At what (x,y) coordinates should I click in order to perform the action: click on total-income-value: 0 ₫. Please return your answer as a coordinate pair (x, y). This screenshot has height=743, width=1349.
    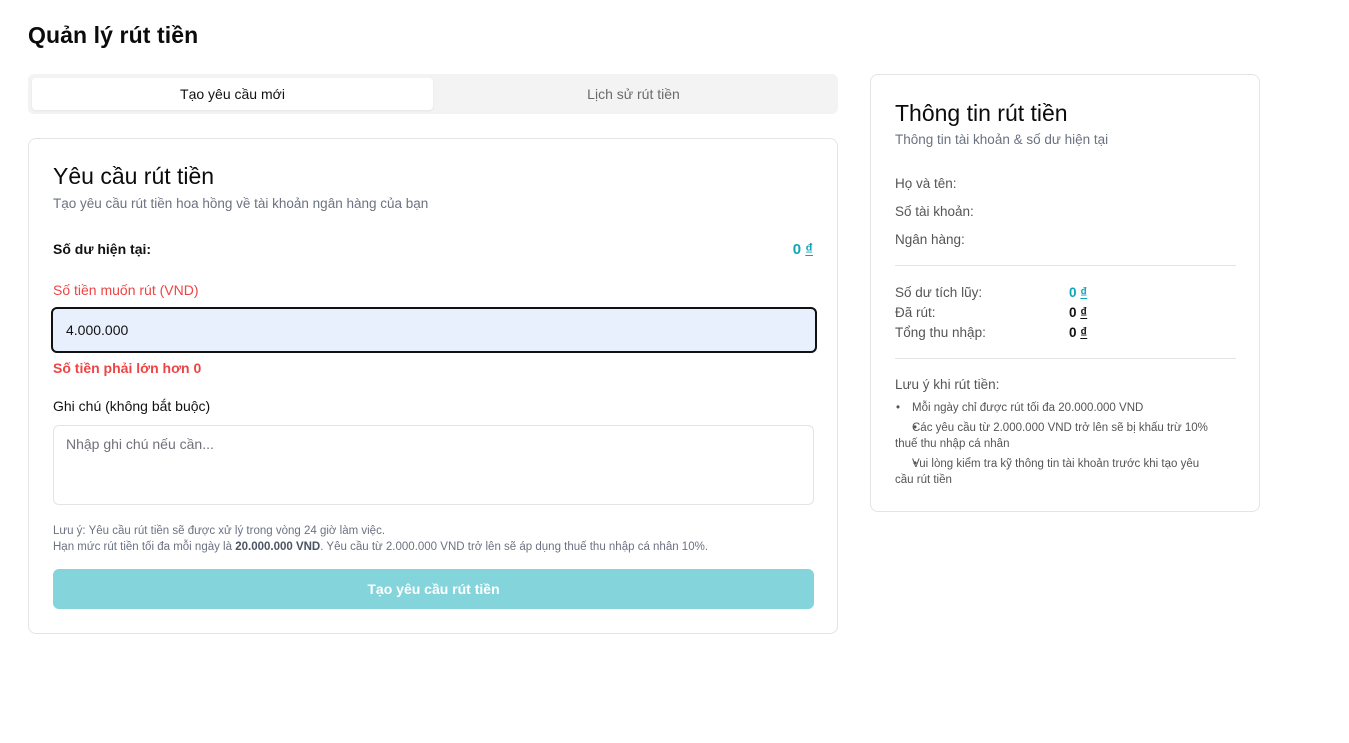
    Looking at the image, I should click on (1078, 332).